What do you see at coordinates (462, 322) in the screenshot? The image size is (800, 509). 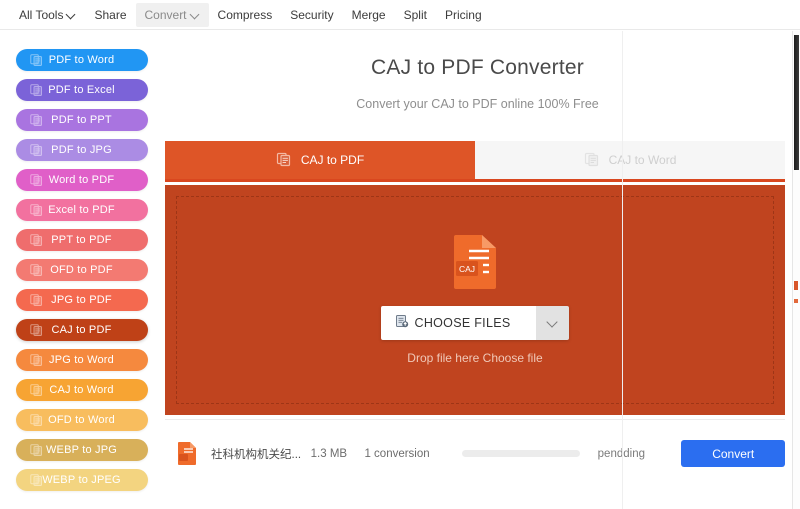 I see `choose-files-label: CHOOSE FILES` at bounding box center [462, 322].